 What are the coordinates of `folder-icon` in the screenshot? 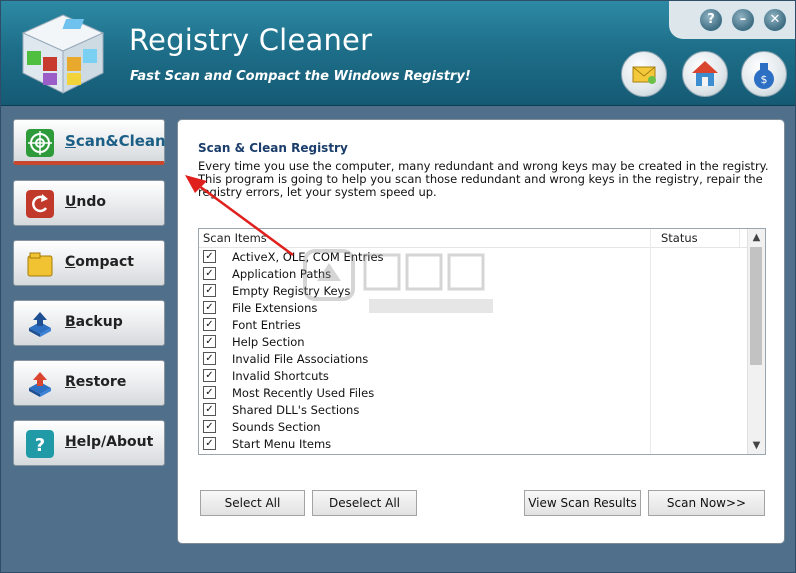 It's located at (40, 264).